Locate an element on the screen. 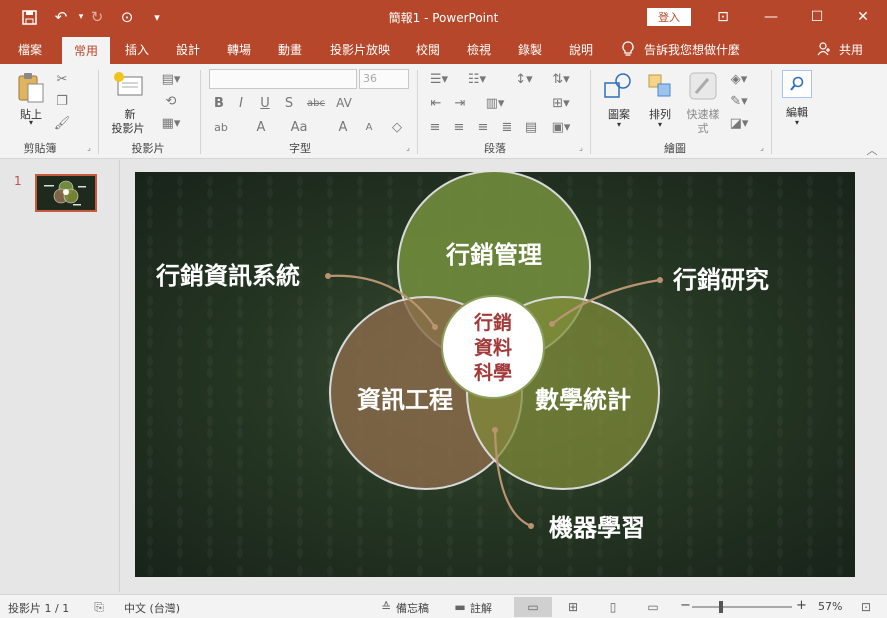 The height and width of the screenshot is (618, 887). shadow-icon: S is located at coordinates (289, 103).